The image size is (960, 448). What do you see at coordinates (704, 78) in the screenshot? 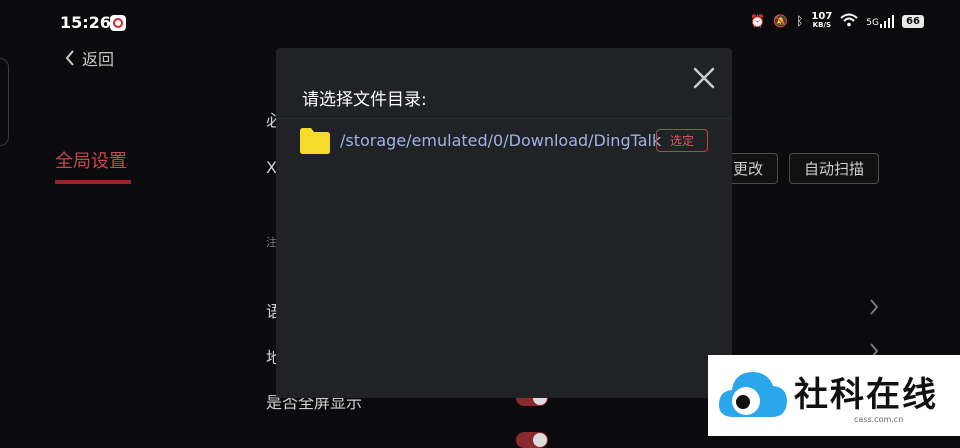
I see `close-icon` at bounding box center [704, 78].